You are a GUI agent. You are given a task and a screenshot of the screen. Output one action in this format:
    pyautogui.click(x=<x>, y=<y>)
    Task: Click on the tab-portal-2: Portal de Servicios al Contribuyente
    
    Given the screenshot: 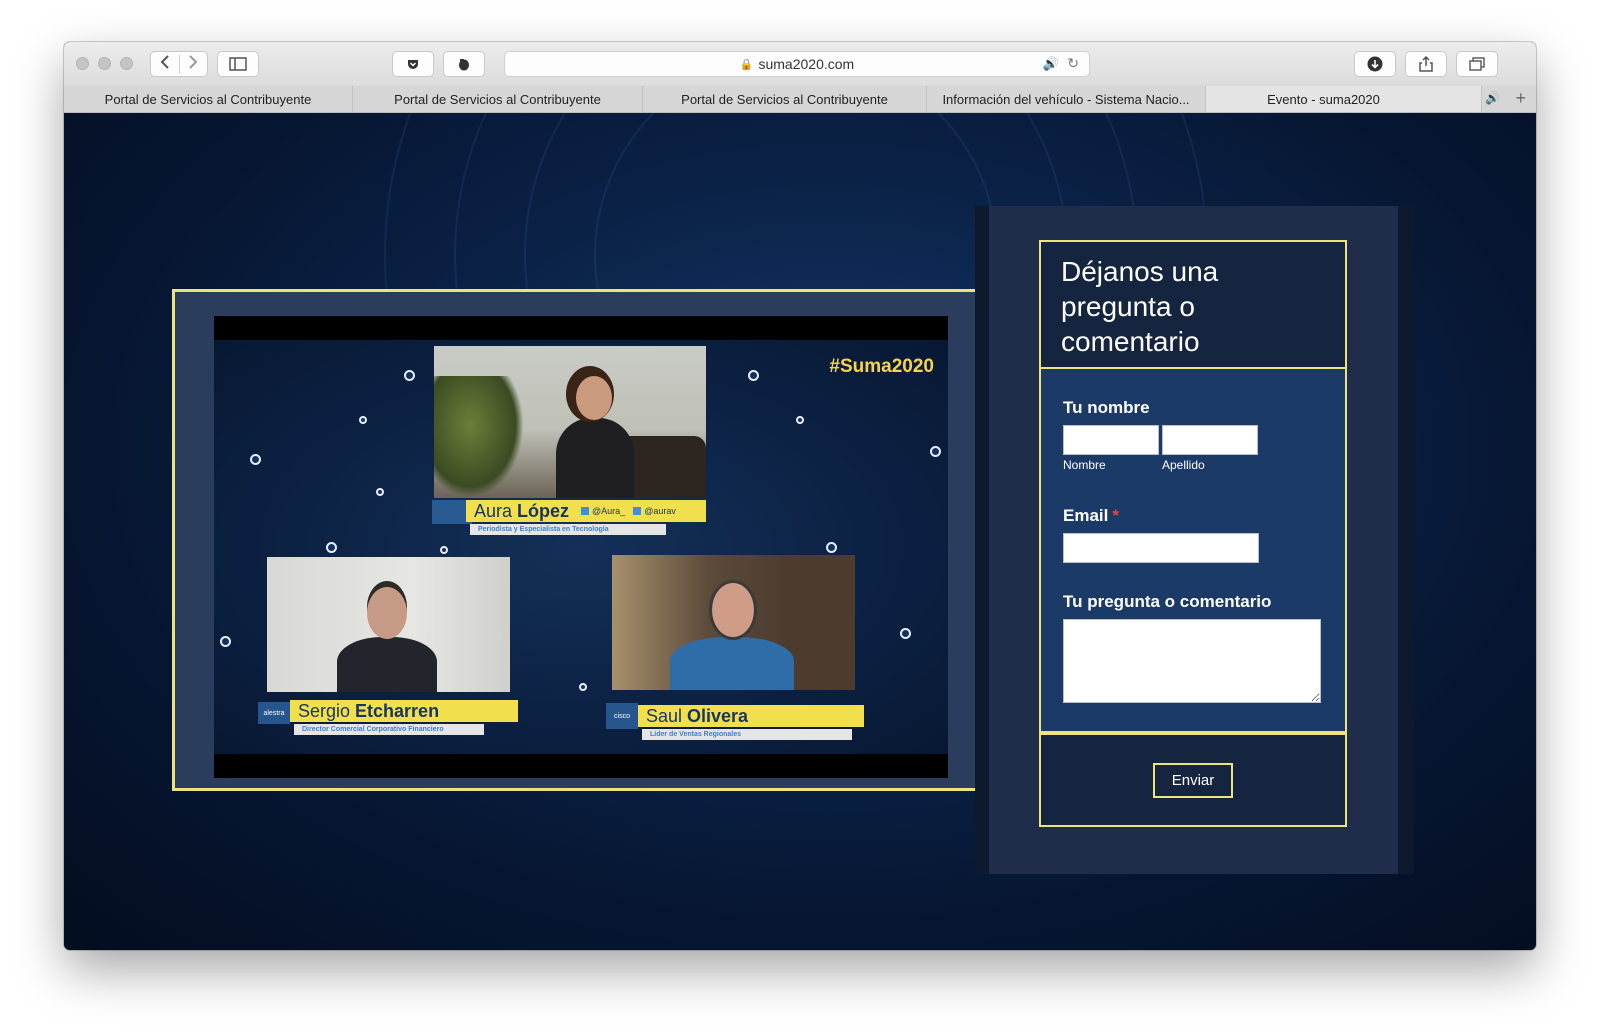 What is the action you would take?
    pyautogui.click(x=498, y=99)
    